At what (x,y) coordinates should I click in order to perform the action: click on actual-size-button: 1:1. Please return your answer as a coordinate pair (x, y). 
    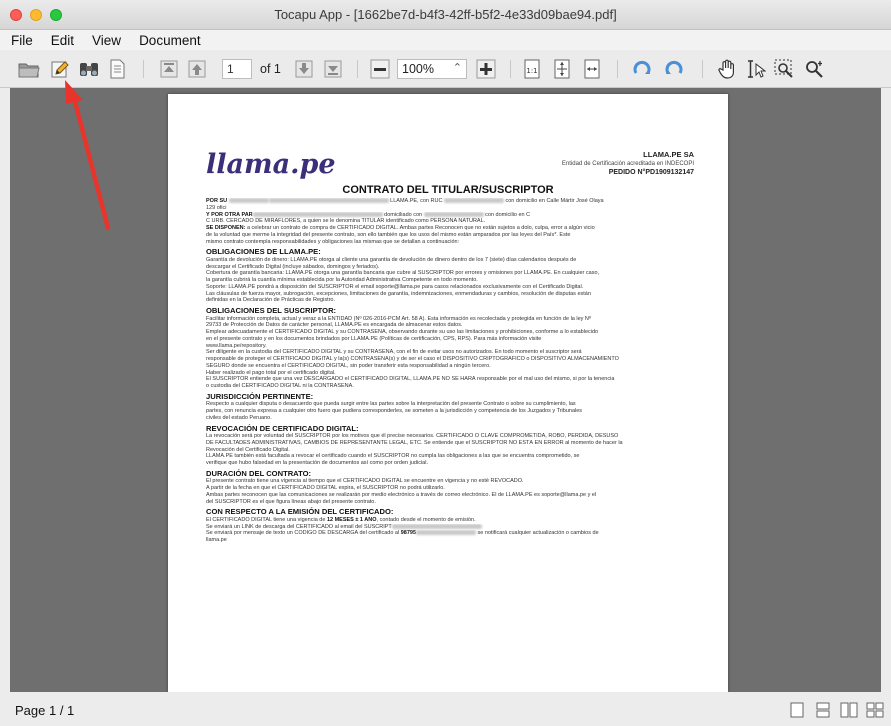
    Looking at the image, I should click on (532, 69).